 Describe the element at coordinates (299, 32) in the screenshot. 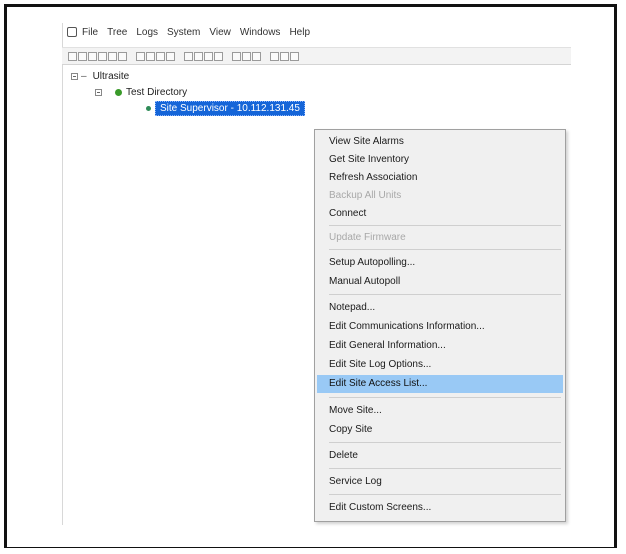

I see `menu-help: Help` at that location.